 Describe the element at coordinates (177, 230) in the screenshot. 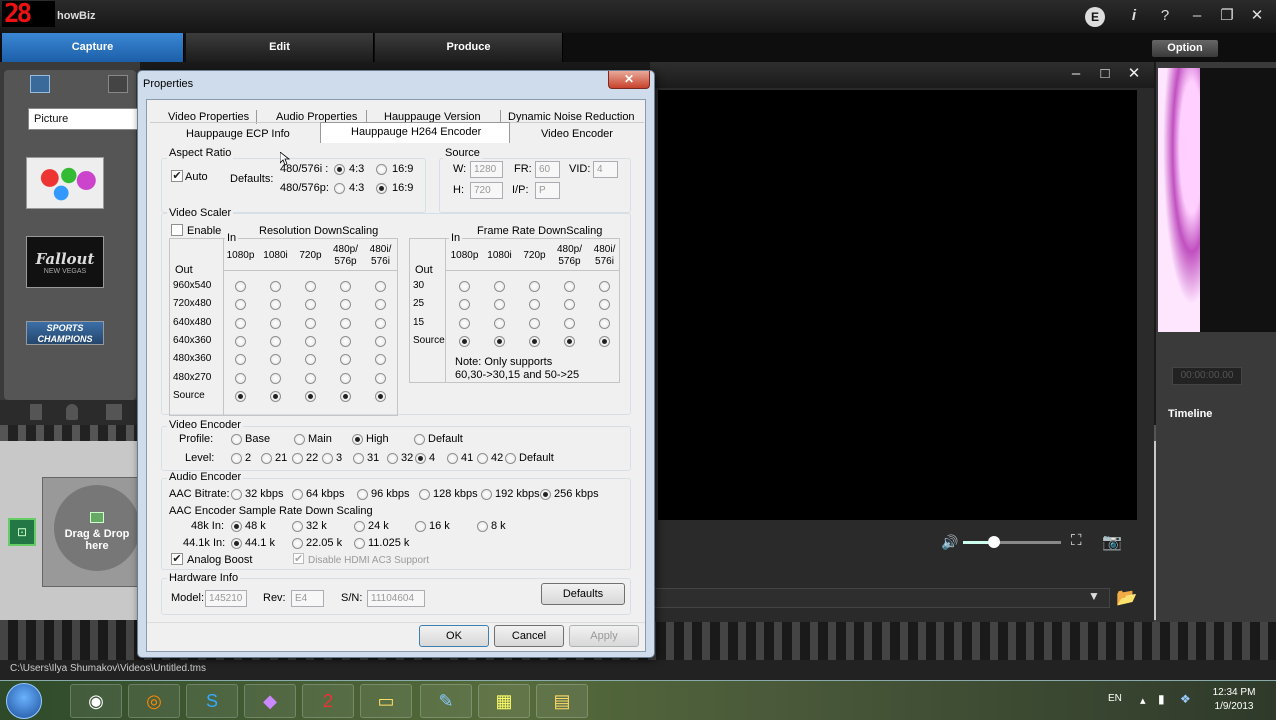

I see `scaler-enable-checkbox` at that location.